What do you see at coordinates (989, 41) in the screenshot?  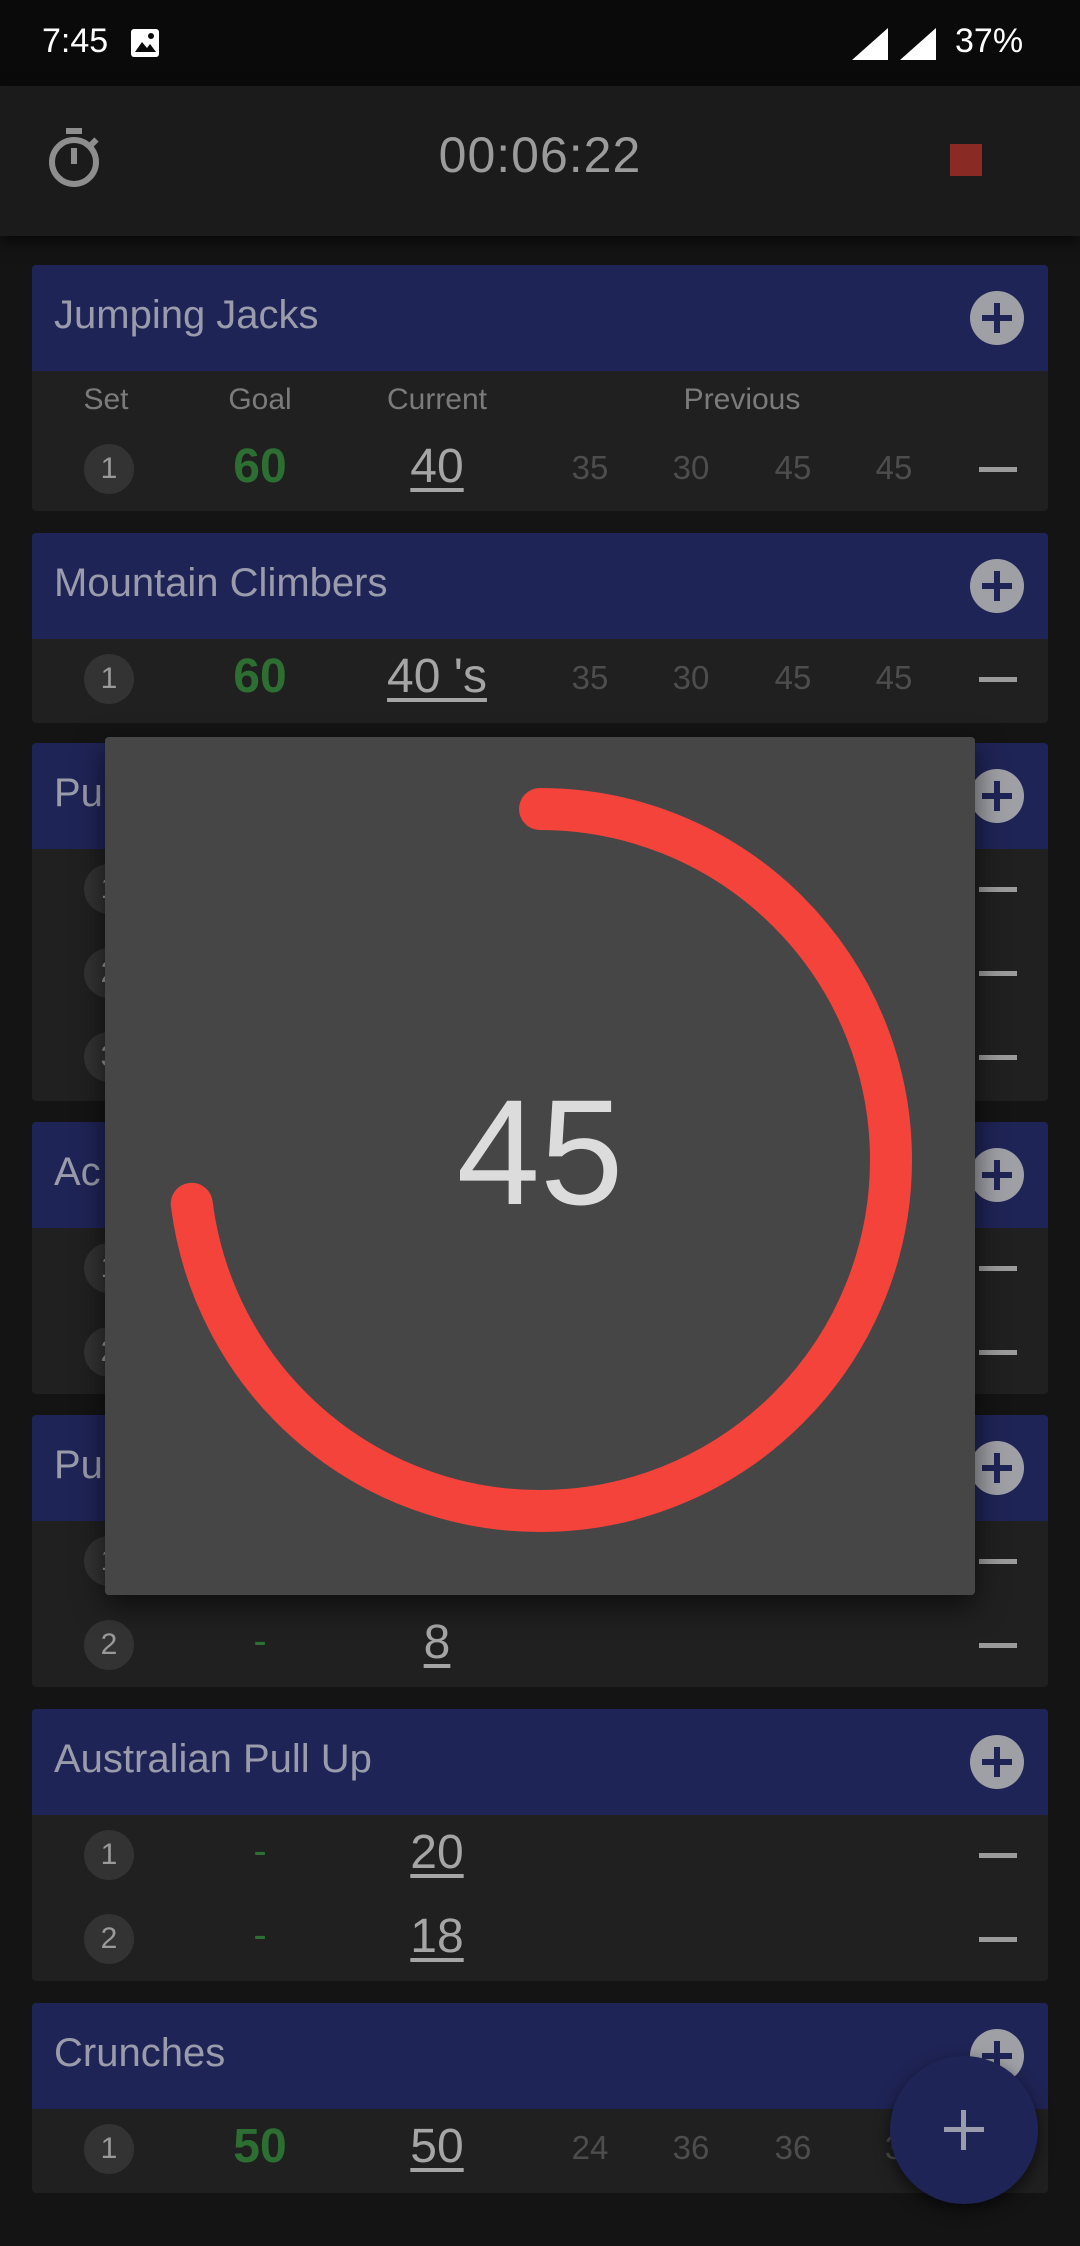 I see `battery-level: 37%` at bounding box center [989, 41].